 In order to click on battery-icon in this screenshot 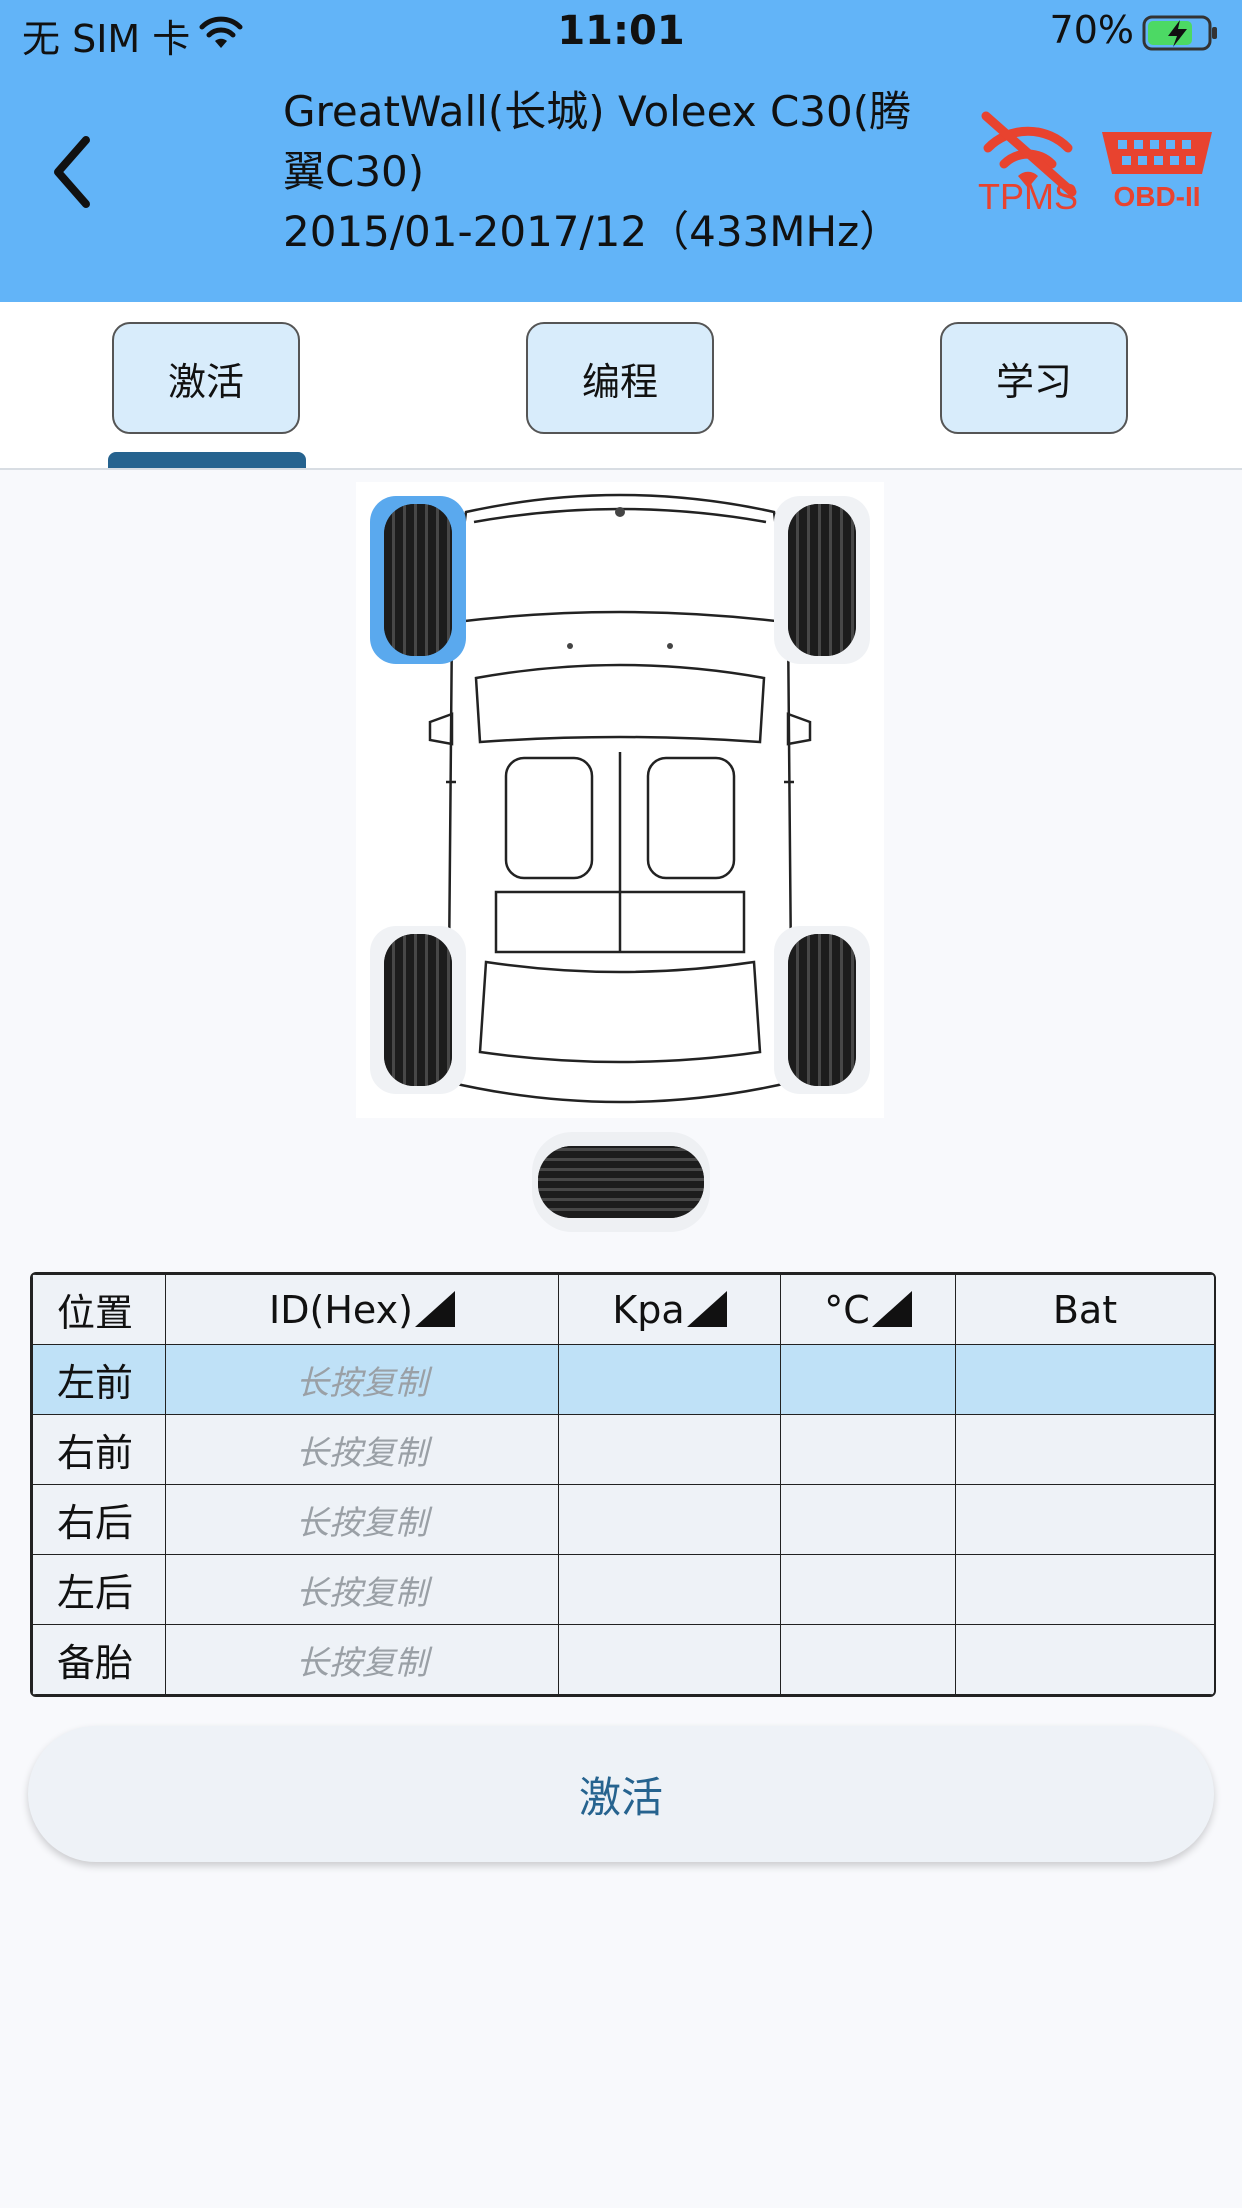, I will do `click(1179, 33)`.